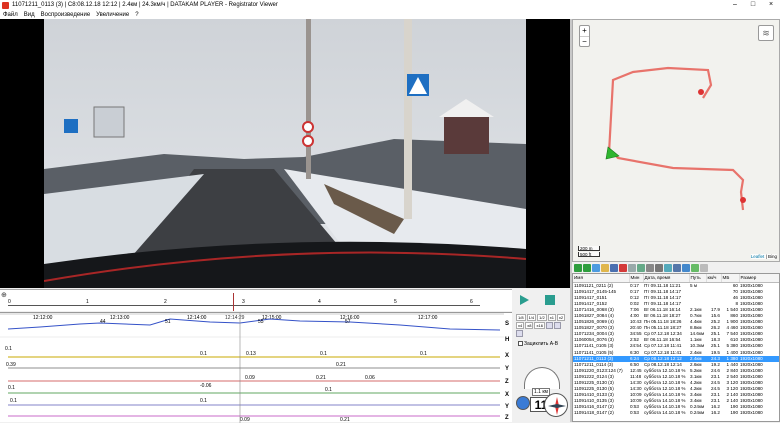 The height and width of the screenshot is (423, 780). I want to click on minimize-button: –, so click(735, 5).